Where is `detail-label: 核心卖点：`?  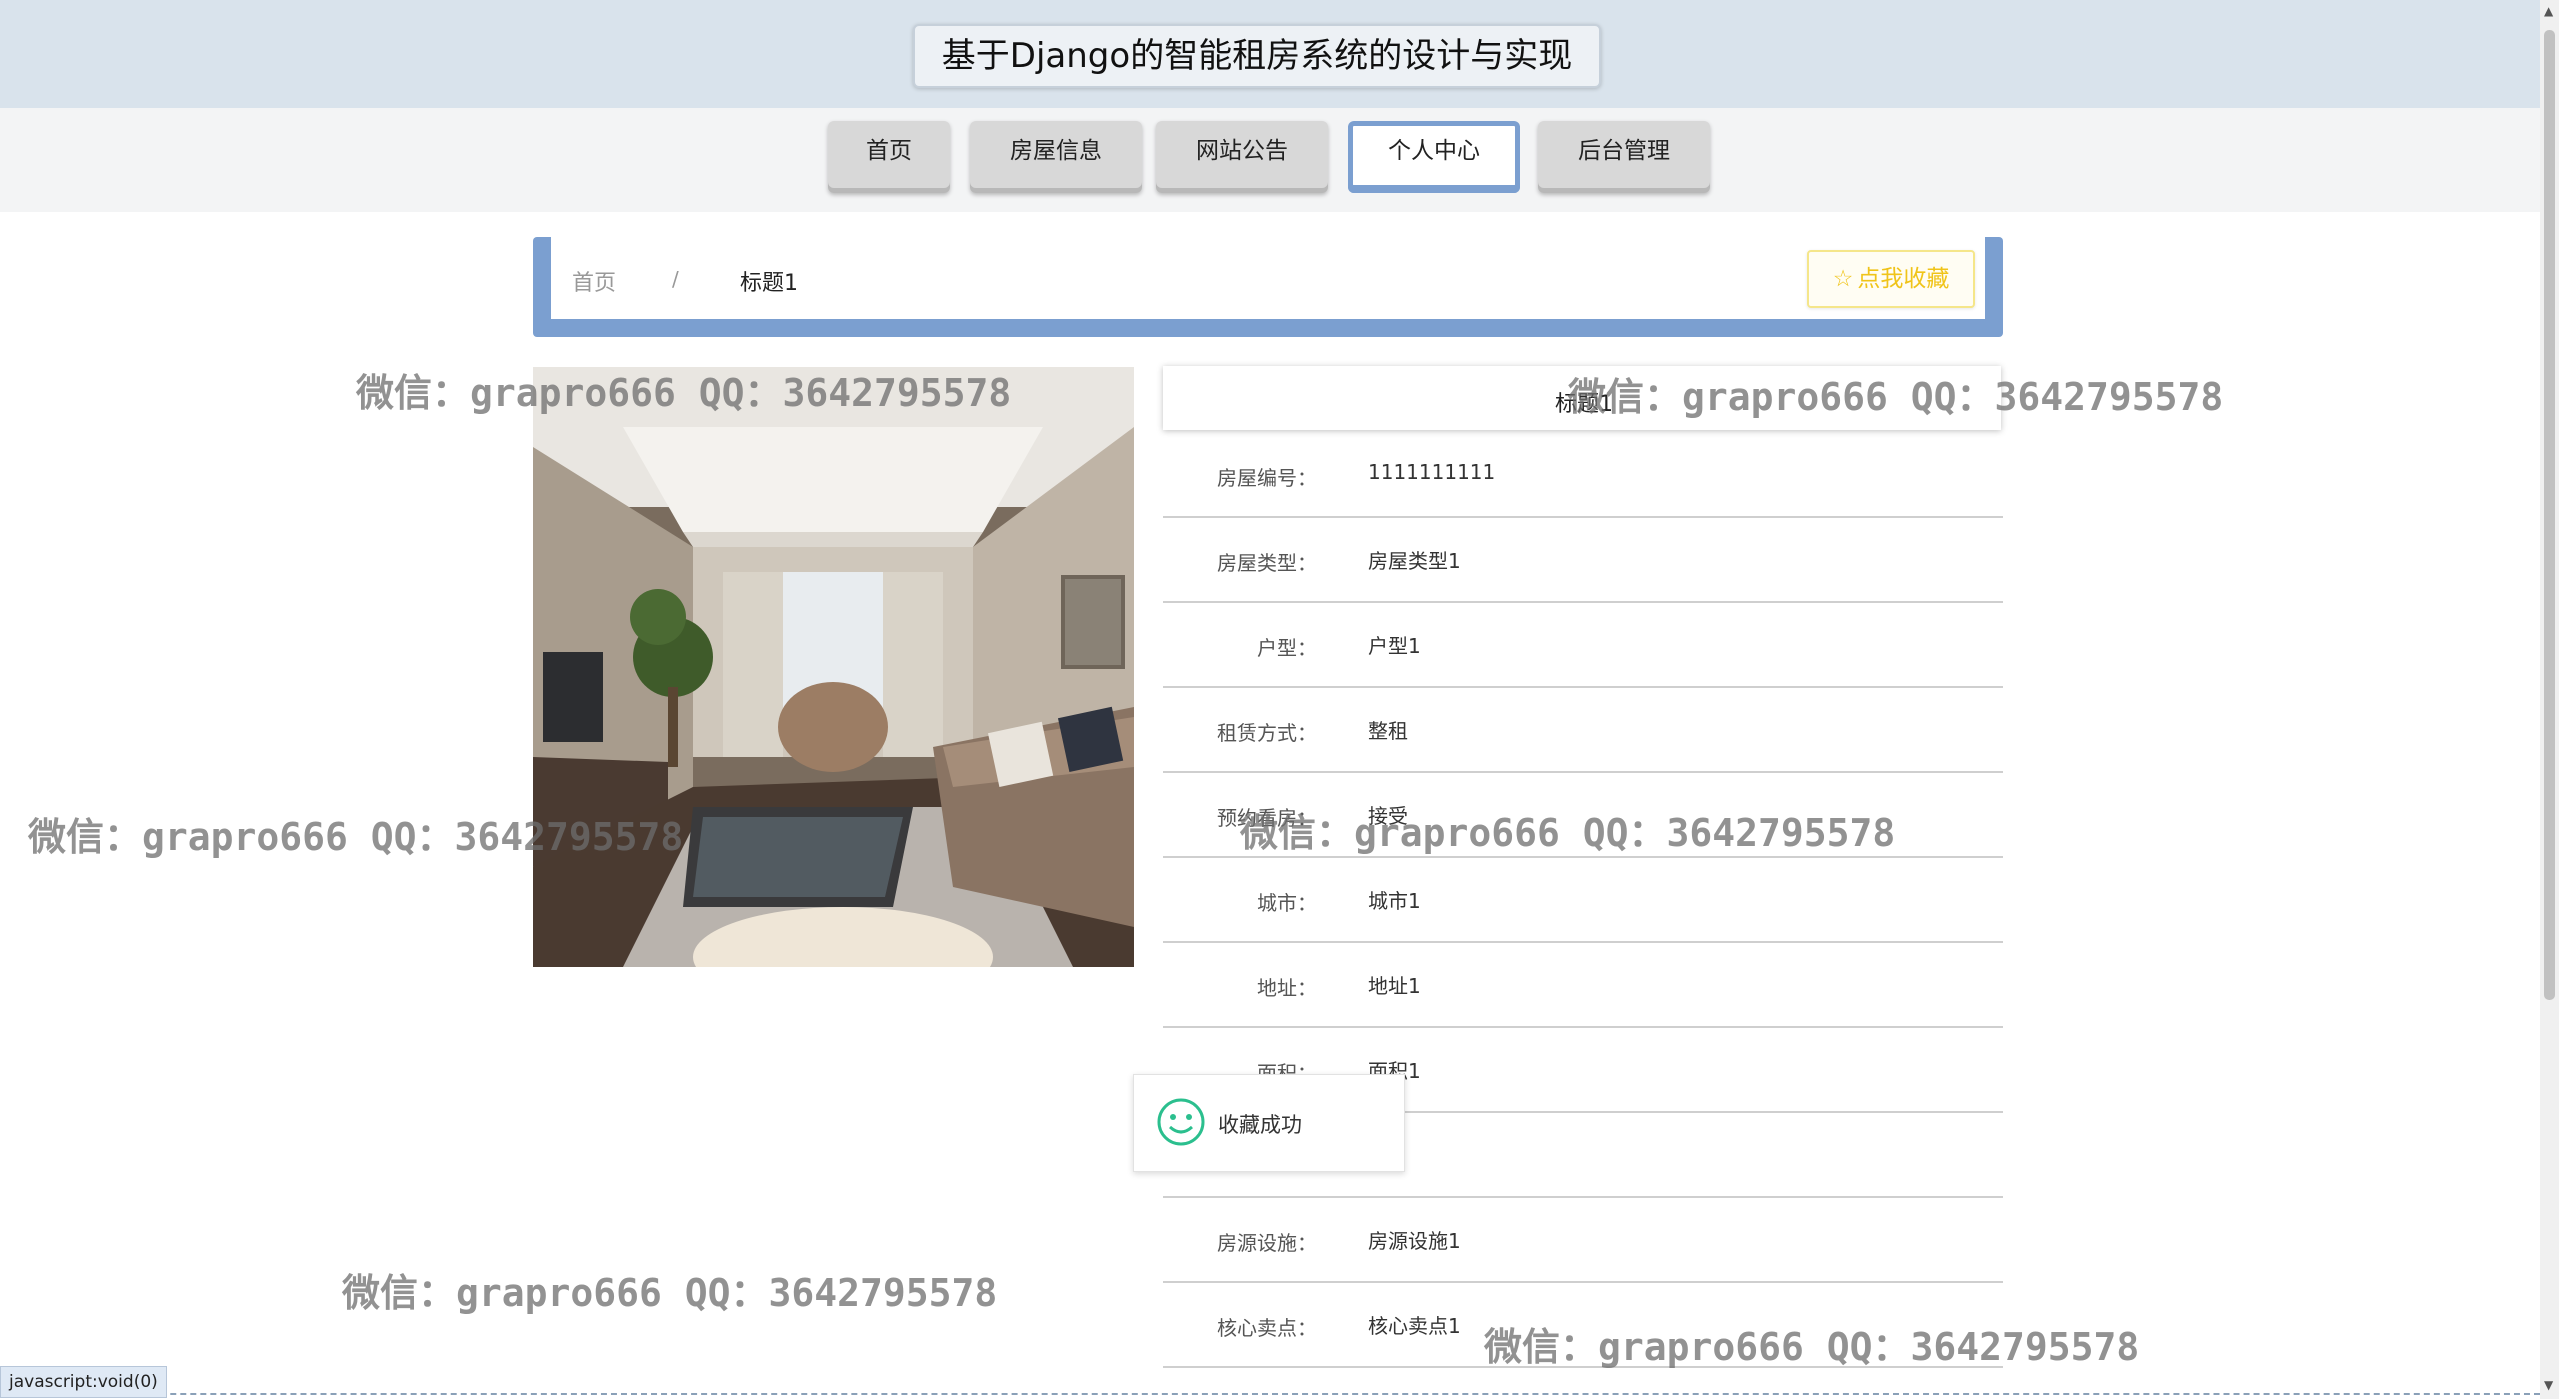
detail-label: 核心卖点： is located at coordinates (1267, 1328).